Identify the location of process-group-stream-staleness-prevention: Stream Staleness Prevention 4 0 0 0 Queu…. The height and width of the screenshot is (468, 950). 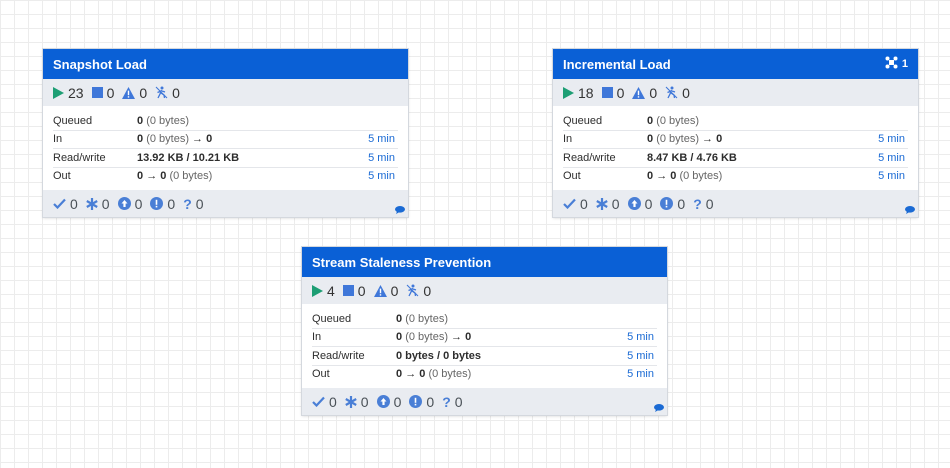
(484, 331).